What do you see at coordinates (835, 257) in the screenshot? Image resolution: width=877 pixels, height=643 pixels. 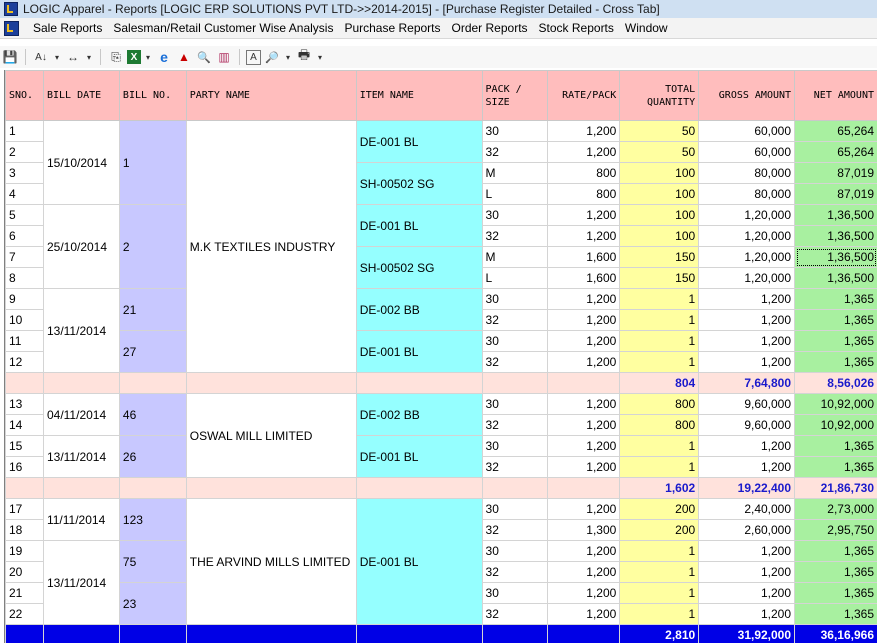 I see `net-amount-cell: 1,36,500` at bounding box center [835, 257].